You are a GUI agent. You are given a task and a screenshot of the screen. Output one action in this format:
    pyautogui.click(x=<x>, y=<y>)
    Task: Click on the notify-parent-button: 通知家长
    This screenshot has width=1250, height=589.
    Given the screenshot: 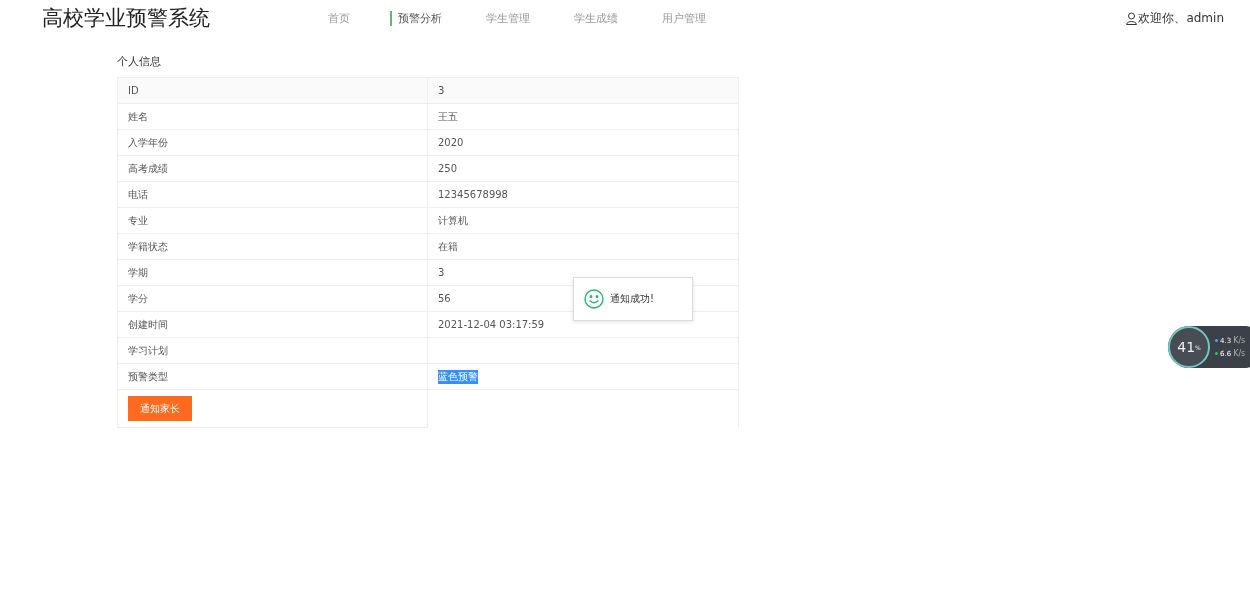 What is the action you would take?
    pyautogui.click(x=160, y=408)
    